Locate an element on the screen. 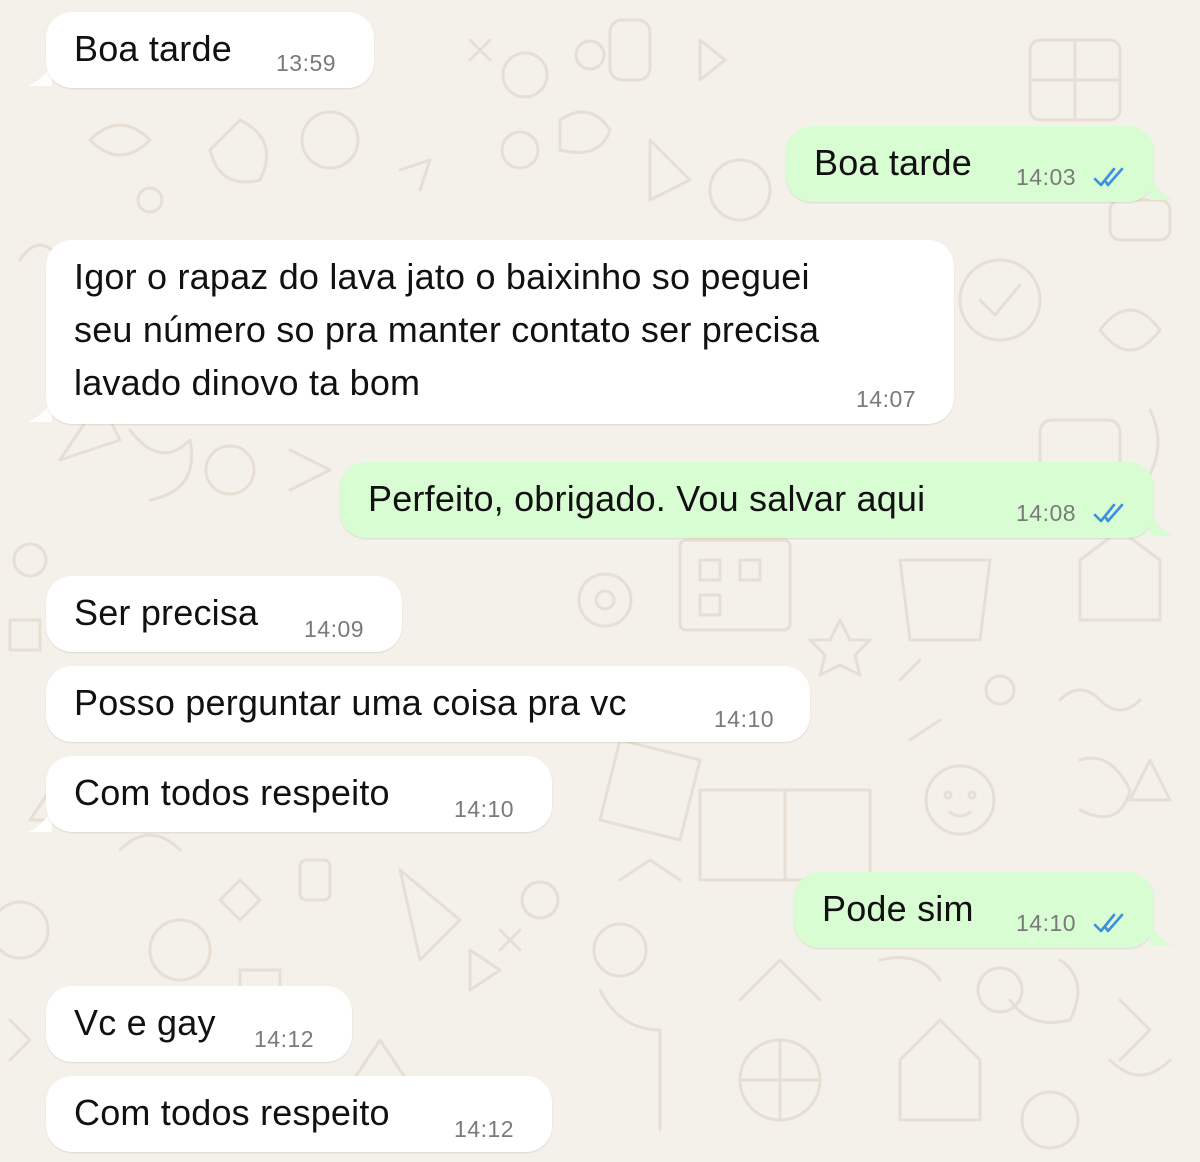  incoming-message: Boa tarde 13:59 is located at coordinates (210, 50).